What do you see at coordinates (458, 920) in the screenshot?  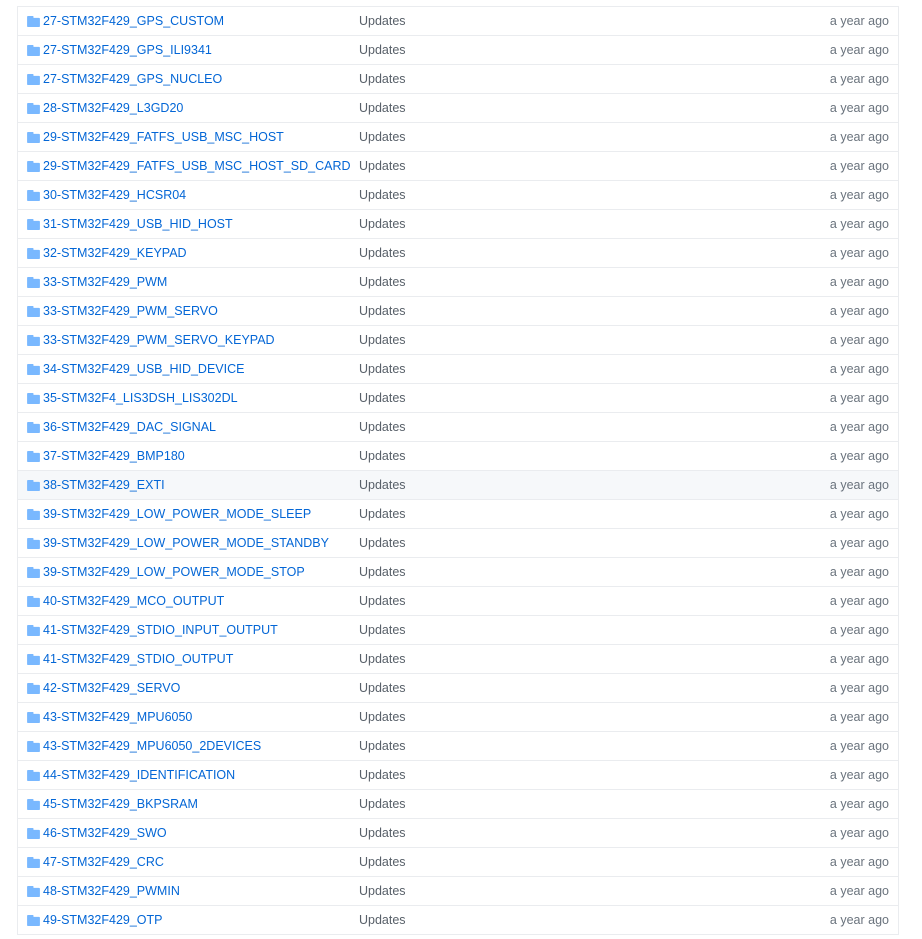 I see `list-item: 49-STM32F429_OTP Updates a year ago` at bounding box center [458, 920].